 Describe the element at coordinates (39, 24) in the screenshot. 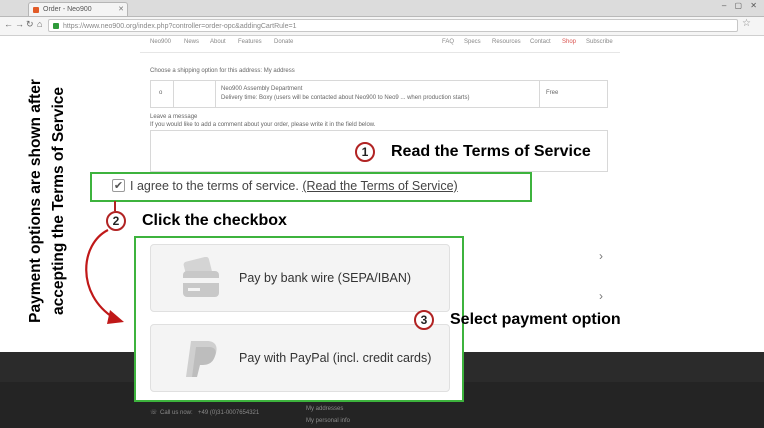

I see `home-icon: ⌂` at that location.